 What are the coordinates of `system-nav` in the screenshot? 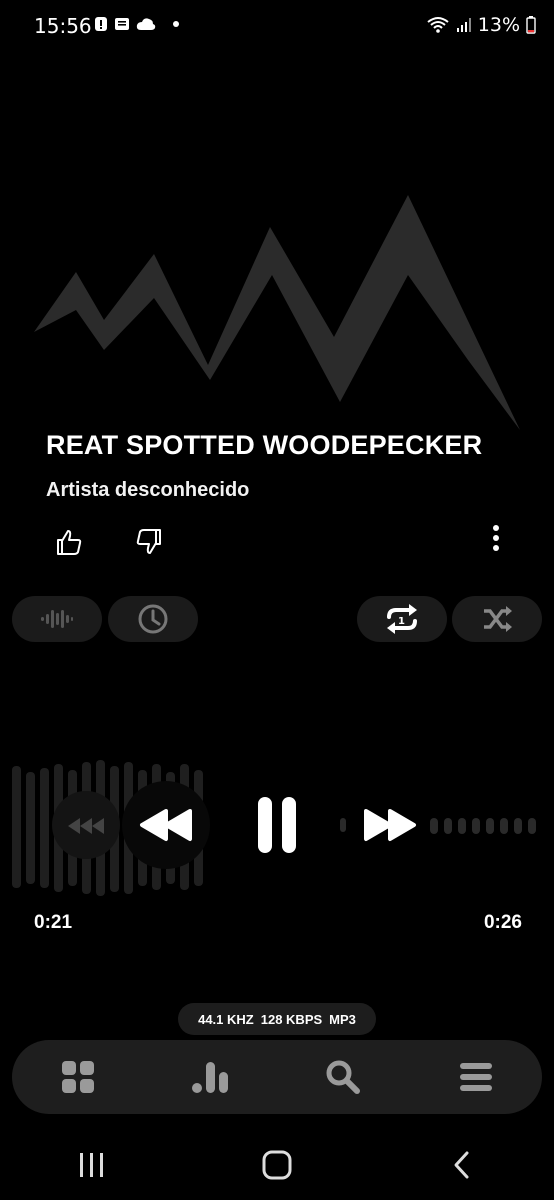 It's located at (277, 1165).